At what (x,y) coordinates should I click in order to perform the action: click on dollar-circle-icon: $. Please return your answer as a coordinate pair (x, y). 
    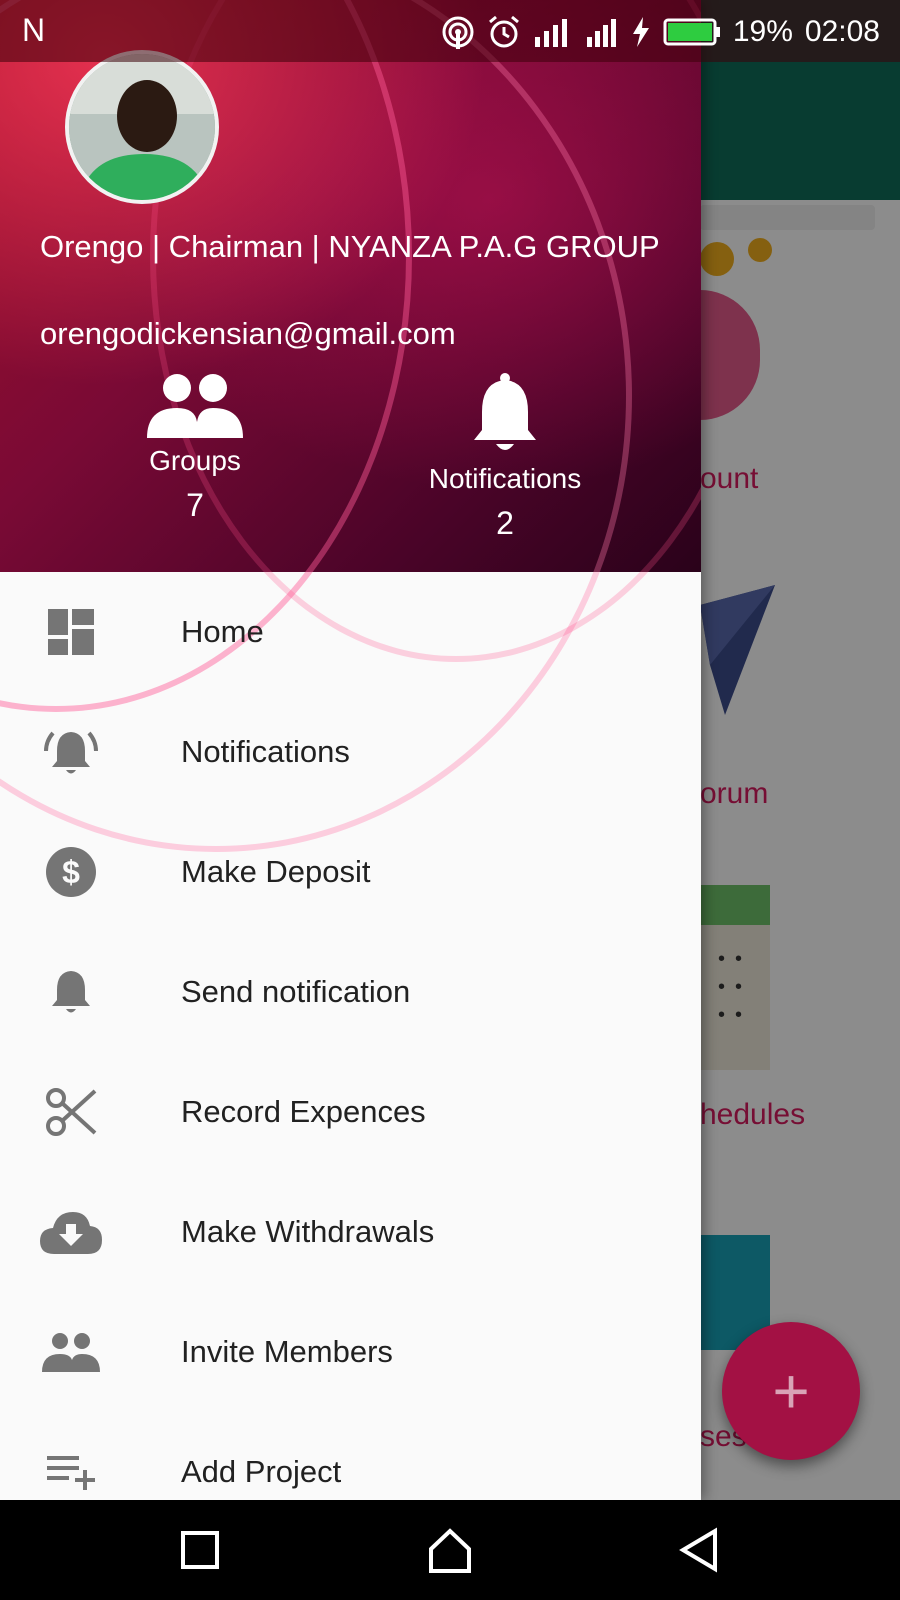
    Looking at the image, I should click on (71, 872).